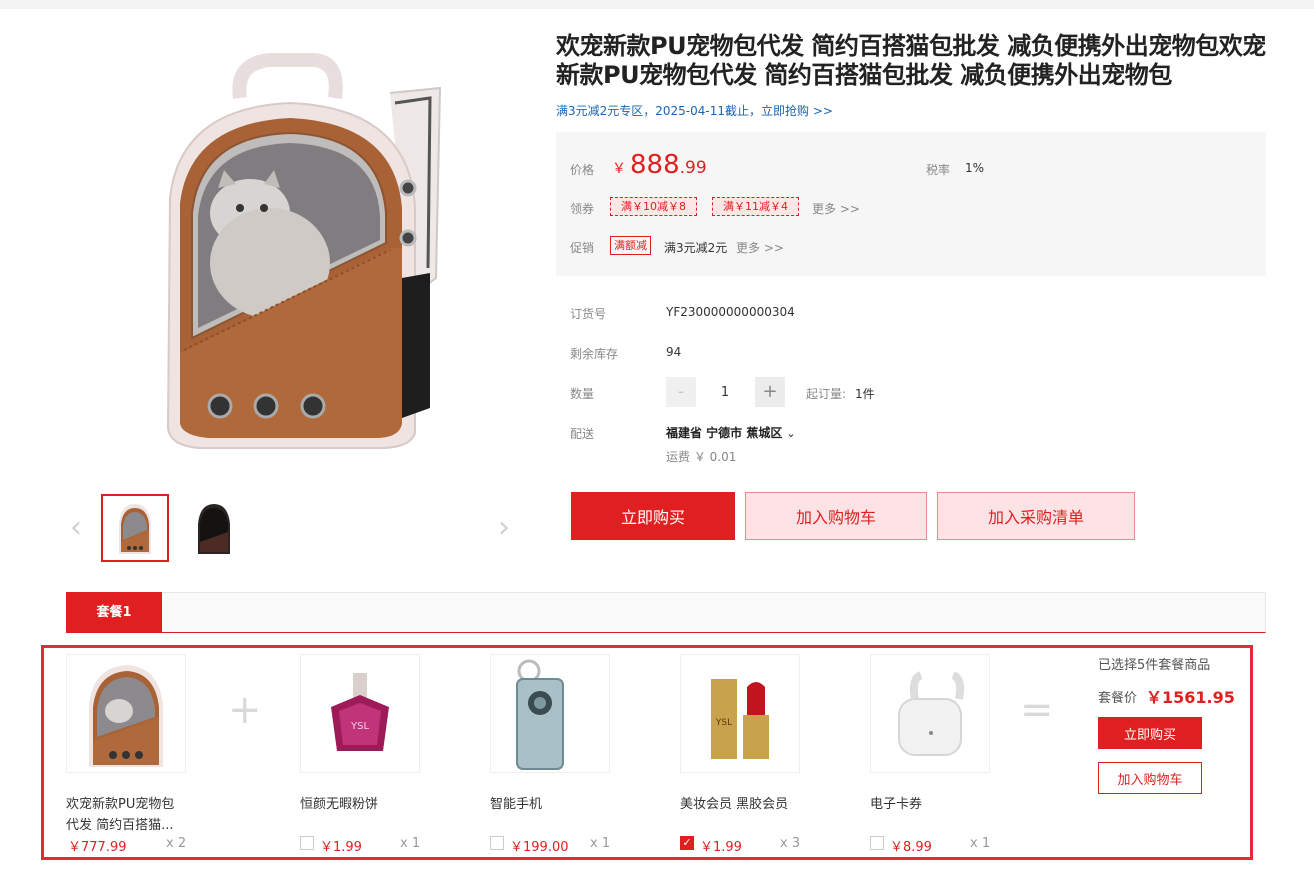 Image resolution: width=1314 pixels, height=883 pixels. Describe the element at coordinates (865, 394) in the screenshot. I see `min-order-value: 1件` at that location.